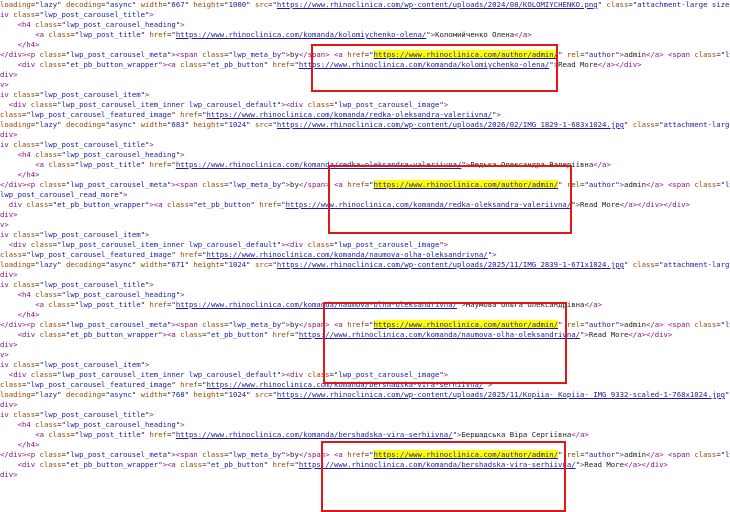 The height and width of the screenshot is (512, 730). I want to click on attribute-value: lwp_post_carousel_title, so click(94, 14).